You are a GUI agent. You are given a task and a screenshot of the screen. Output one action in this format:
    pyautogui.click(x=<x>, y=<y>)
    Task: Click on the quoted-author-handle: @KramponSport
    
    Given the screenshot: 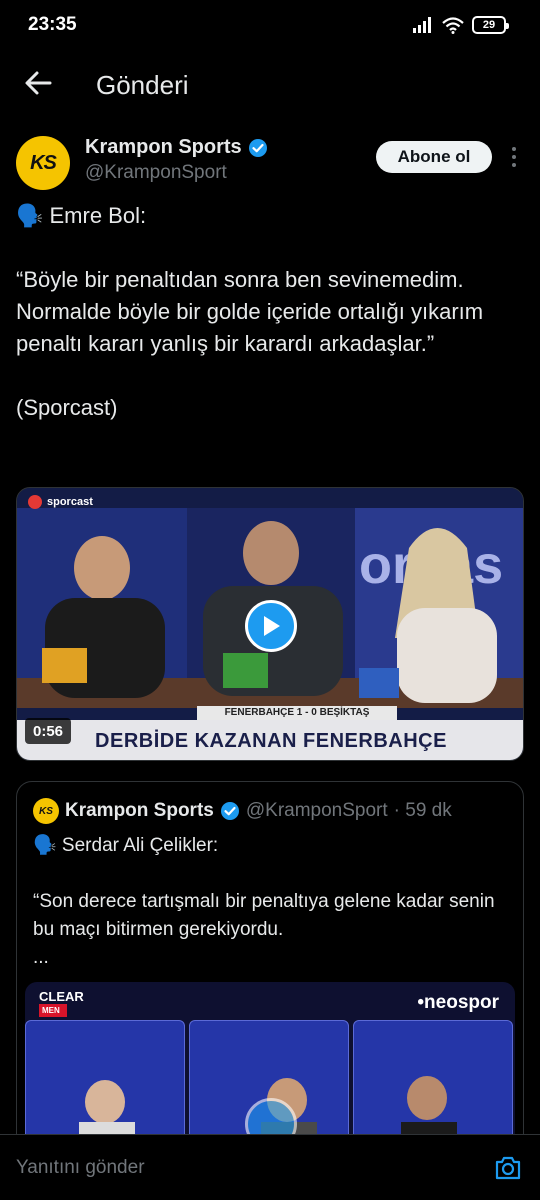 What is the action you would take?
    pyautogui.click(x=316, y=810)
    